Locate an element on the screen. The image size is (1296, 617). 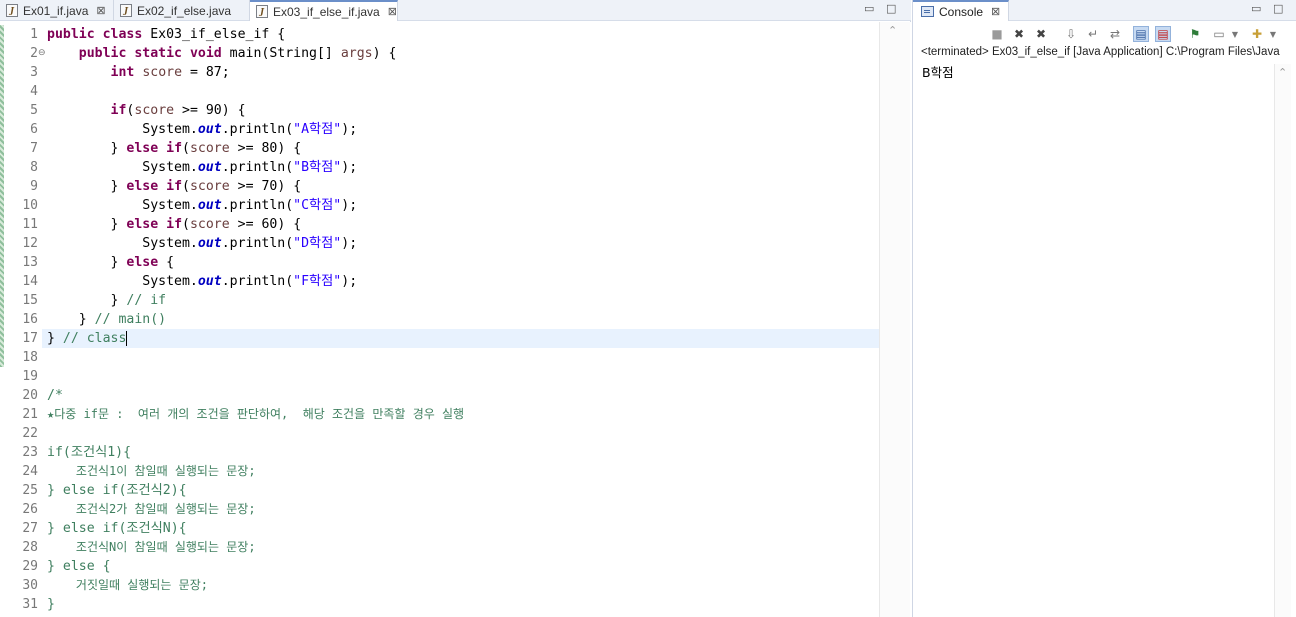
code-line: } else { is located at coordinates (111, 262).